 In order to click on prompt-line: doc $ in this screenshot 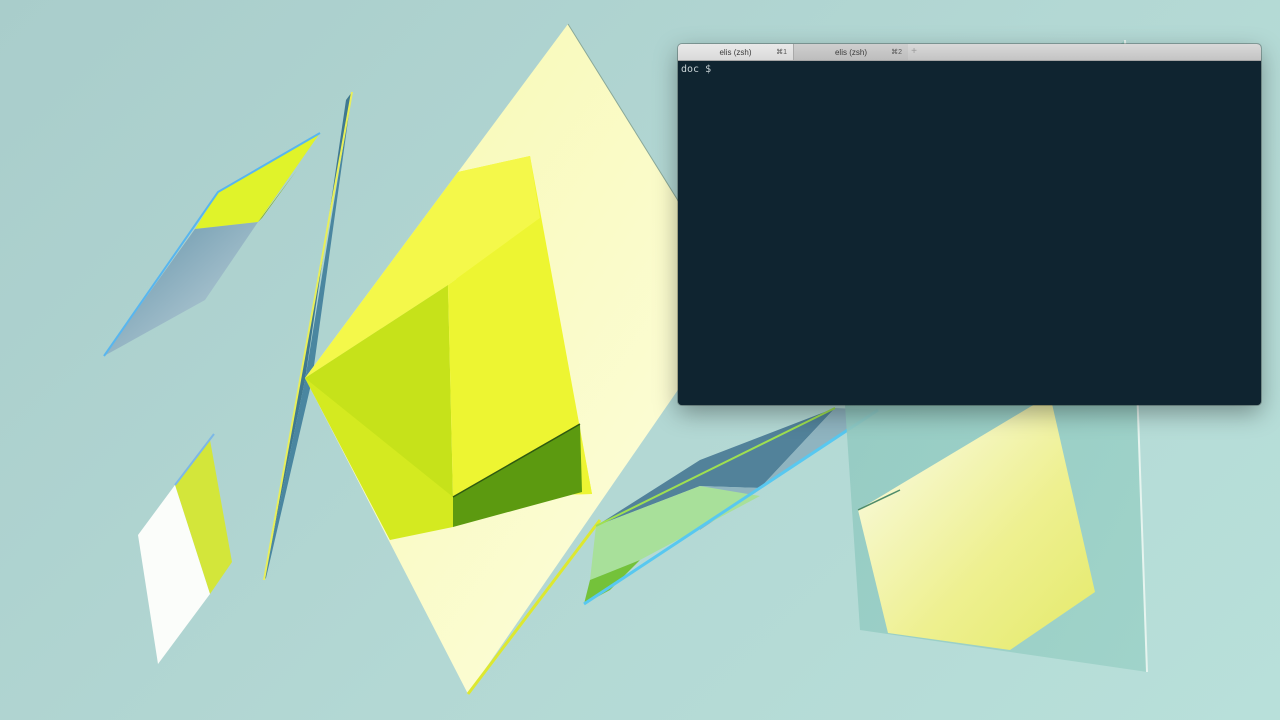, I will do `click(969, 69)`.